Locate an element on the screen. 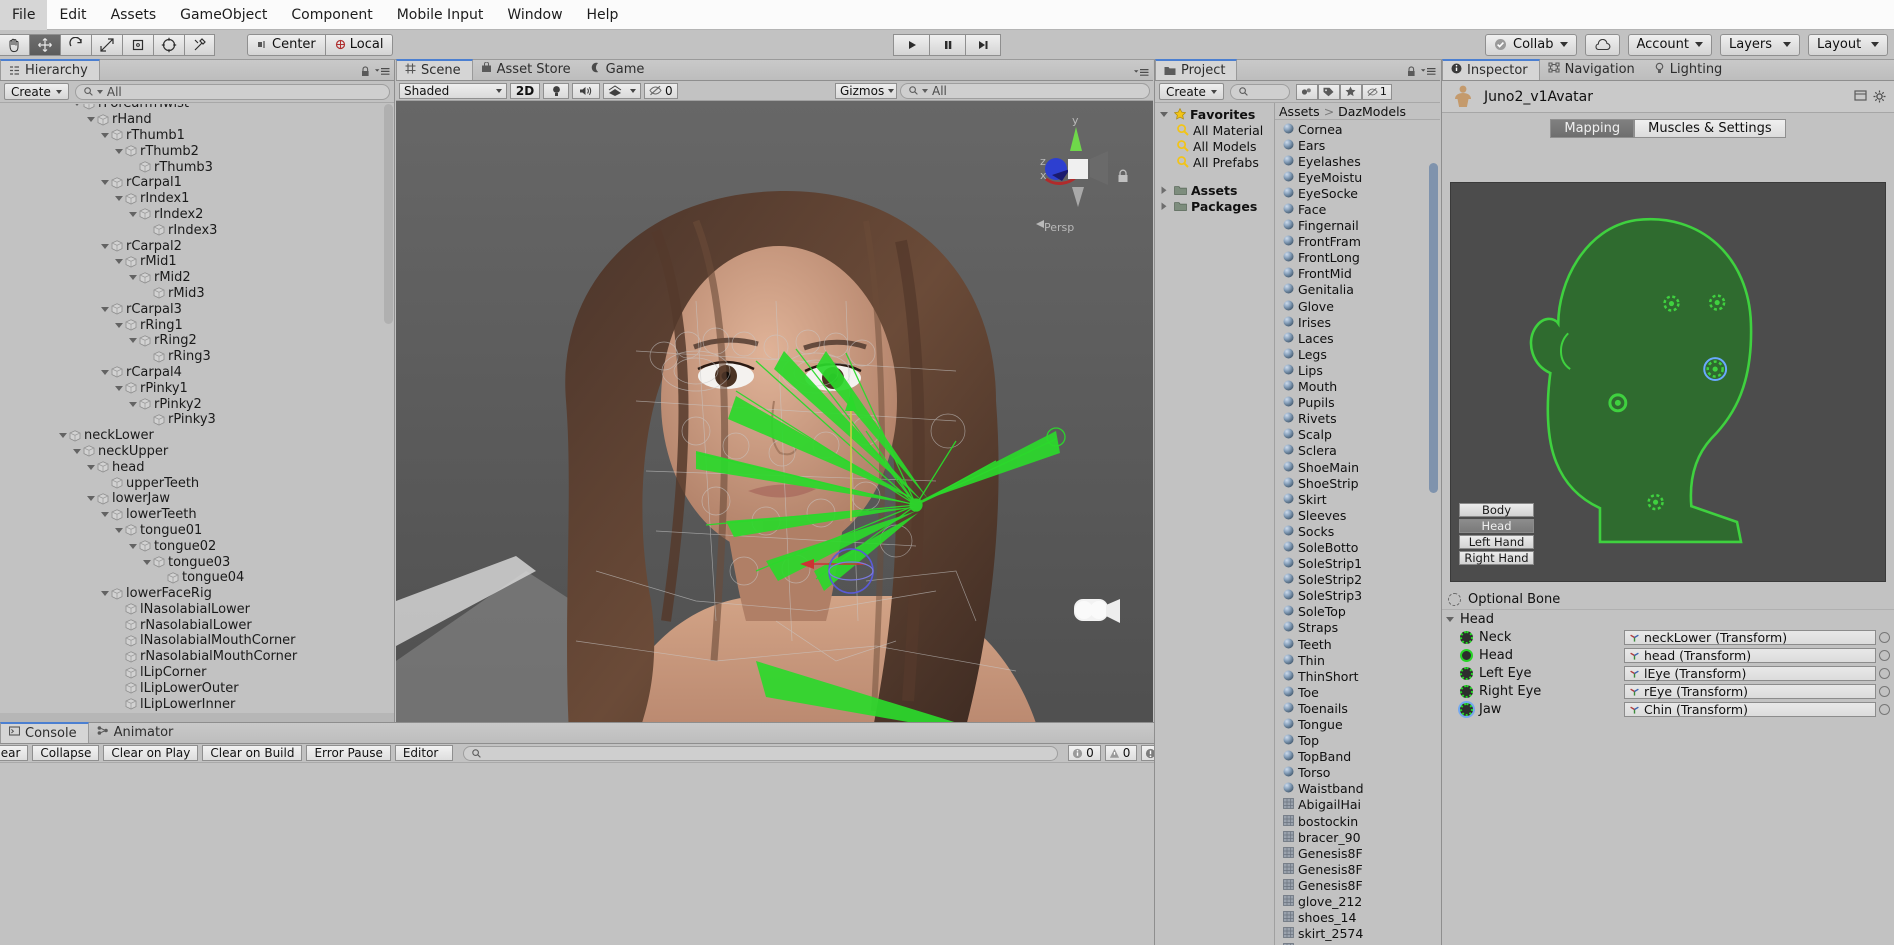 The height and width of the screenshot is (945, 1894). console-log-area is located at coordinates (588, 854).